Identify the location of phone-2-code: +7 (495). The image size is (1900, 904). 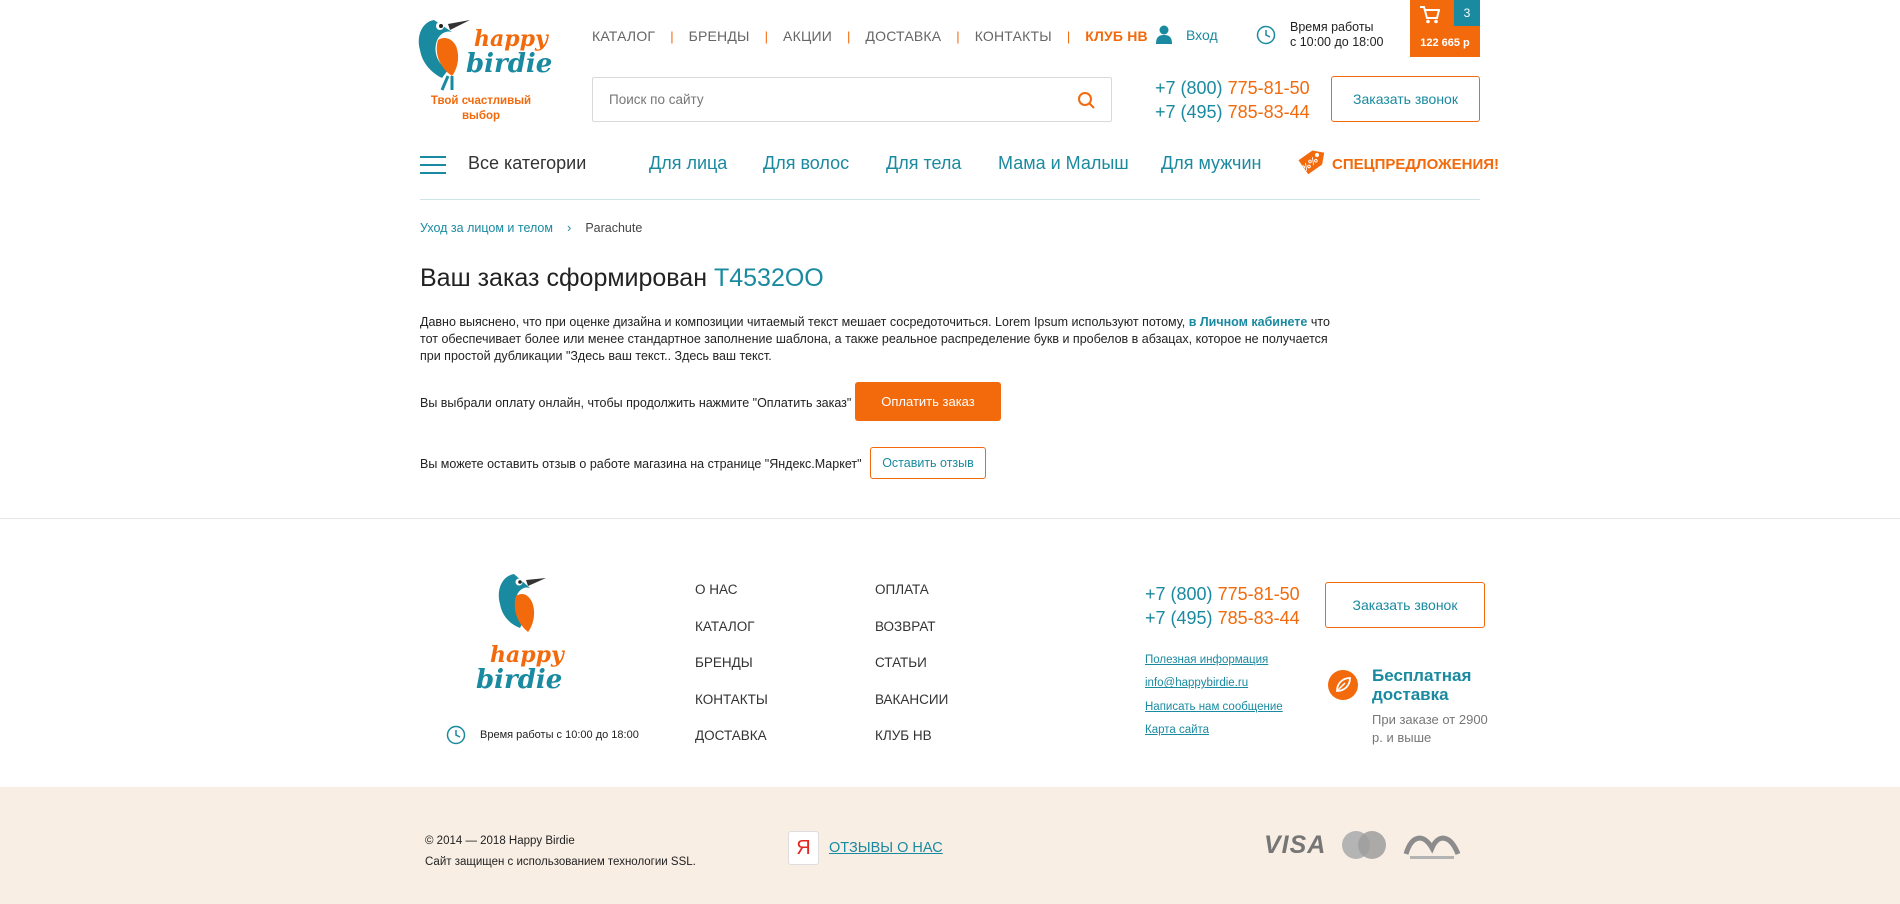
(1189, 112).